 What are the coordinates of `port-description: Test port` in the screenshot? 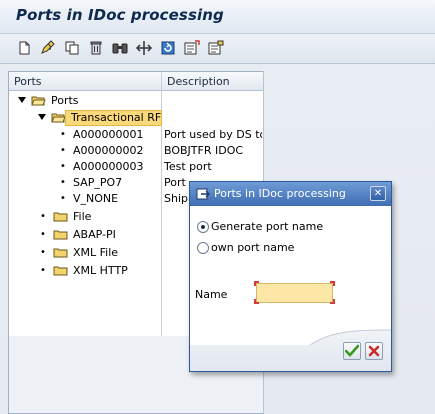 It's located at (188, 166).